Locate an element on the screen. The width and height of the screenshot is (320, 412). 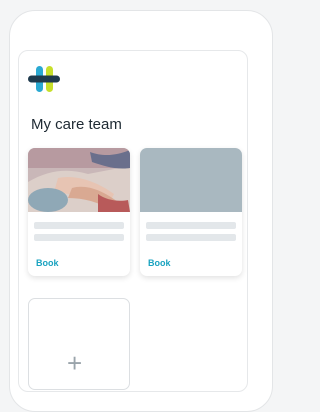
add-care-team-member-button: + is located at coordinates (79, 344).